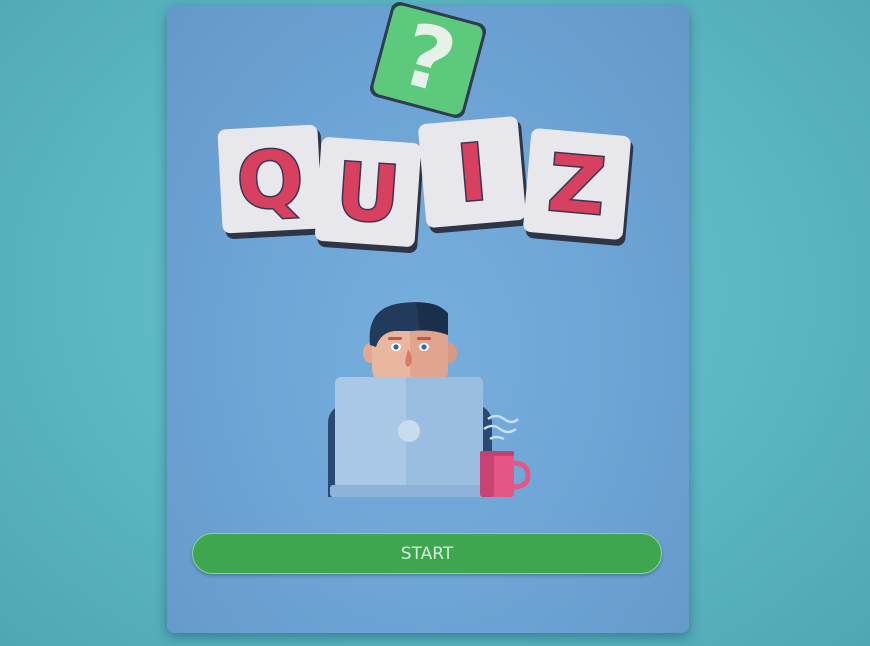 Image resolution: width=870 pixels, height=646 pixels. Describe the element at coordinates (428, 60) in the screenshot. I see `question-badge-icon: ?` at that location.